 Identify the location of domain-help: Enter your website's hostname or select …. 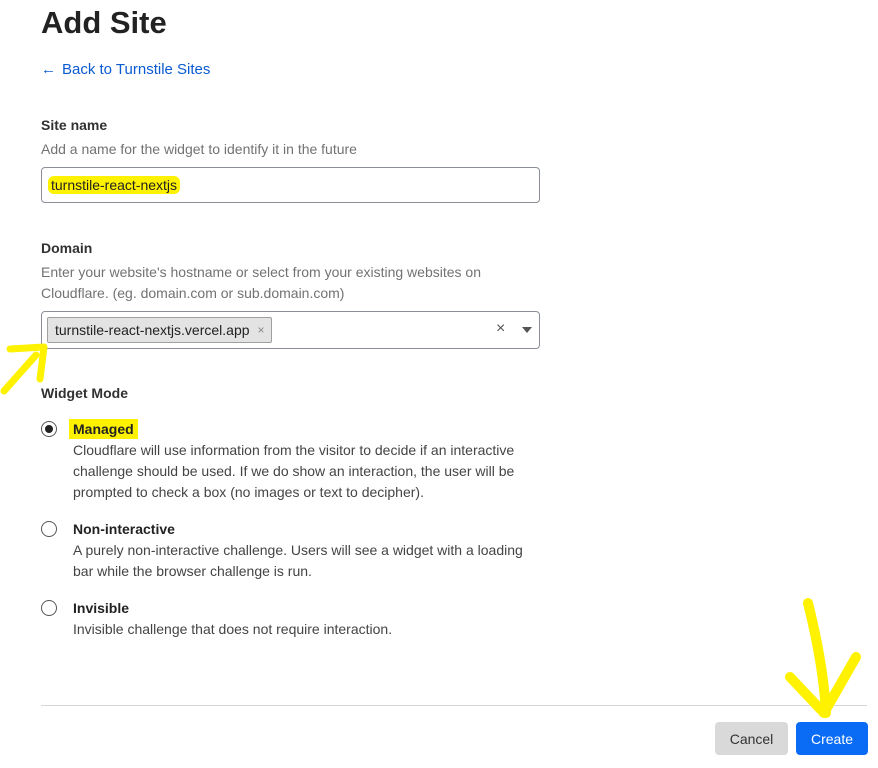
(261, 282).